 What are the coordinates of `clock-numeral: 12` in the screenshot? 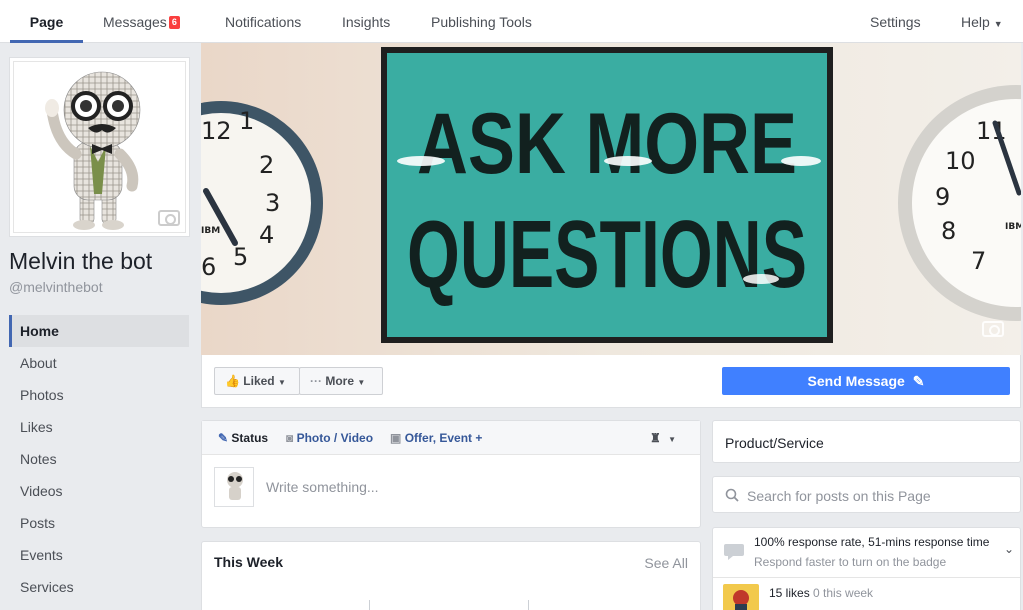 It's located at (216, 131).